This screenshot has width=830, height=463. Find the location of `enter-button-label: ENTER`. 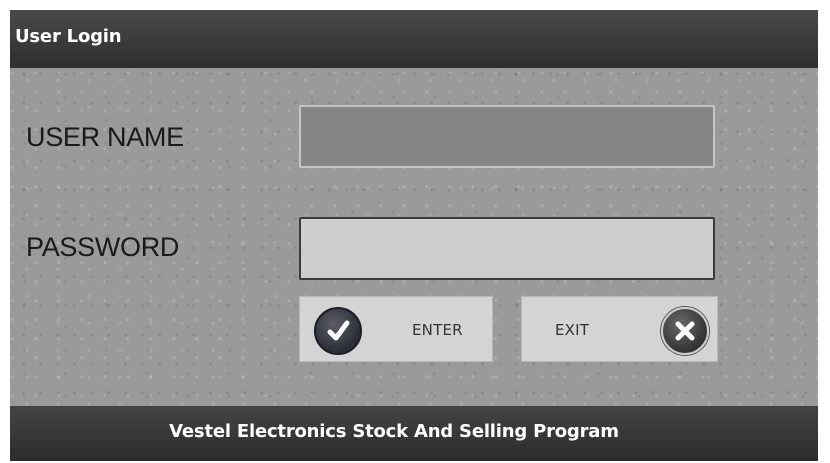

enter-button-label: ENTER is located at coordinates (437, 330).